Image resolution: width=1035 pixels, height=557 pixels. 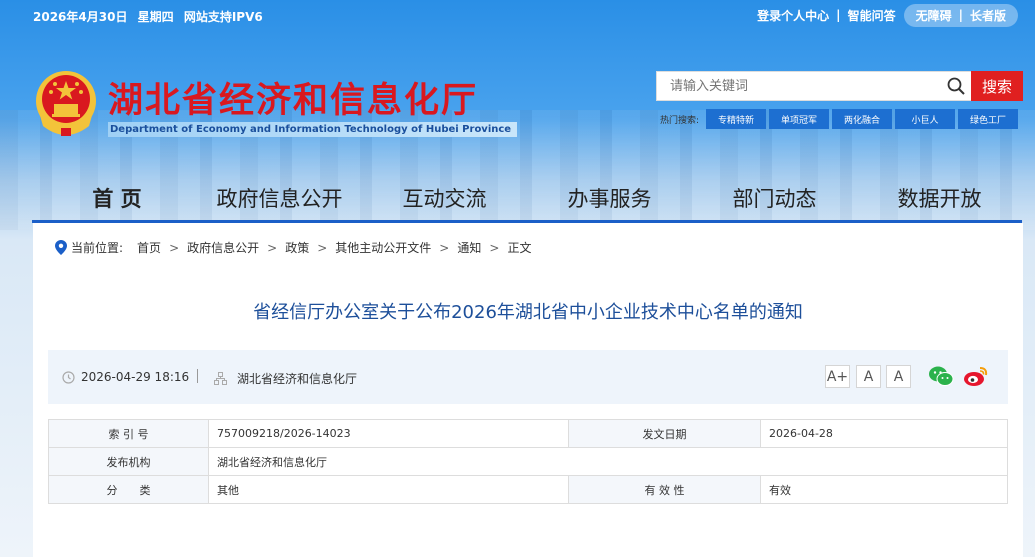 I want to click on font-decrease-button: A, so click(x=898, y=376).